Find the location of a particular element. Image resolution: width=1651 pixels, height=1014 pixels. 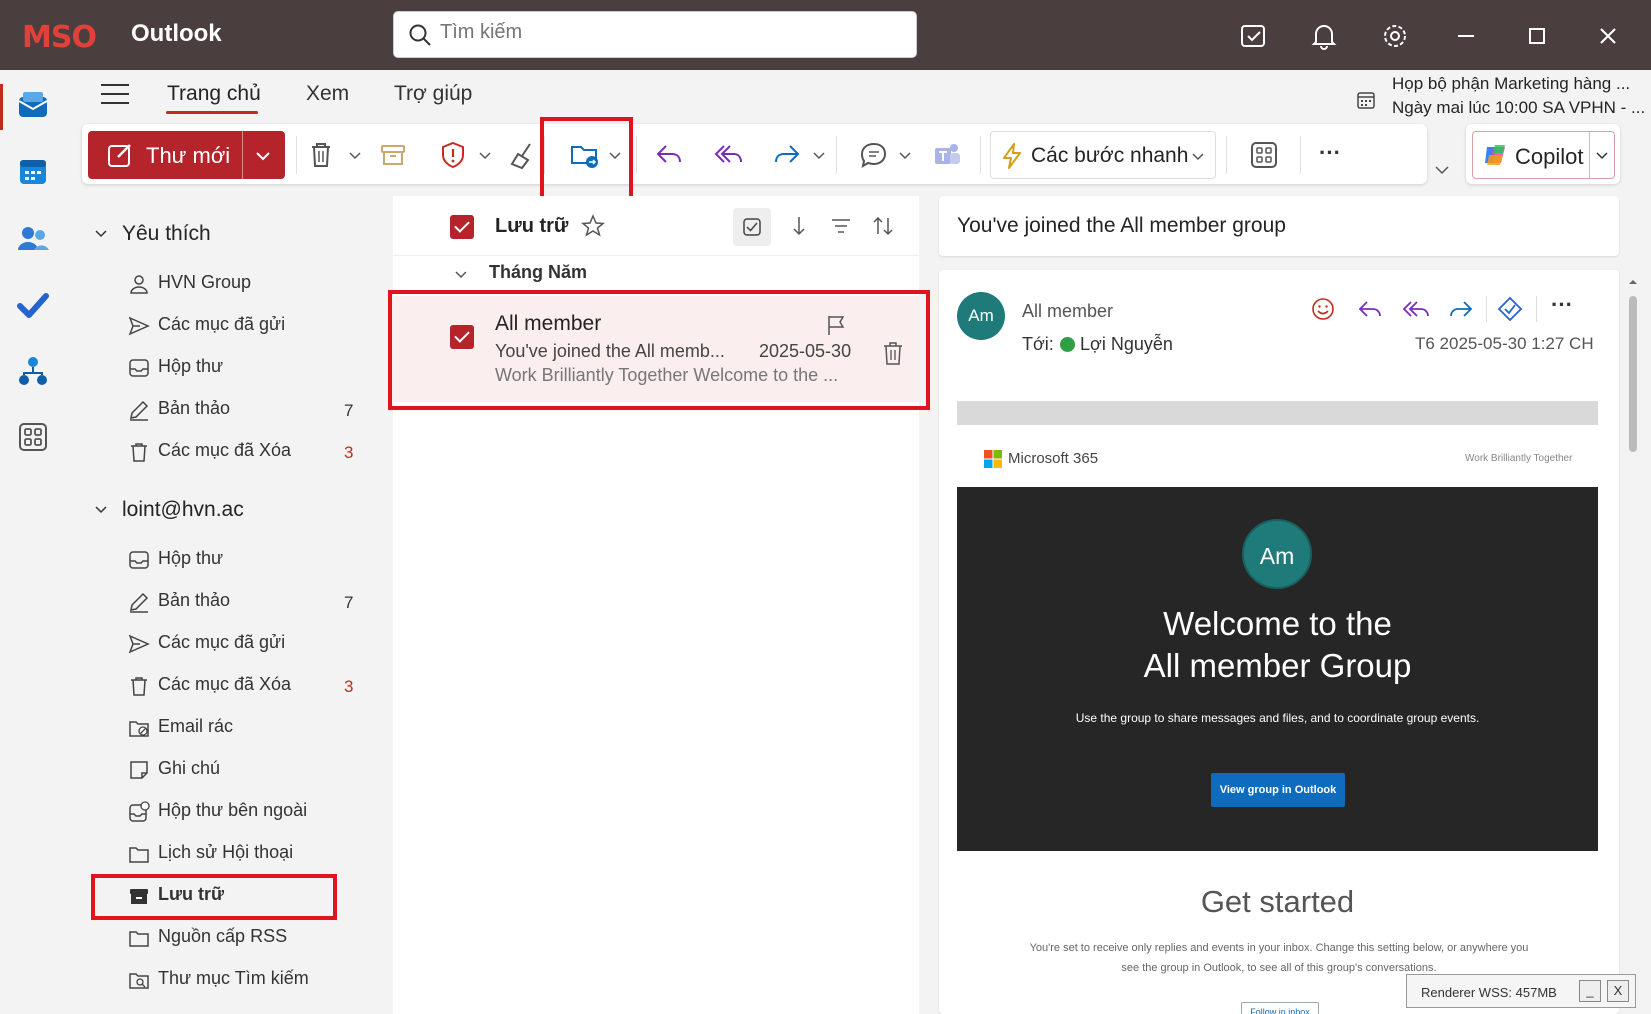

report-icon is located at coordinates (453, 155).